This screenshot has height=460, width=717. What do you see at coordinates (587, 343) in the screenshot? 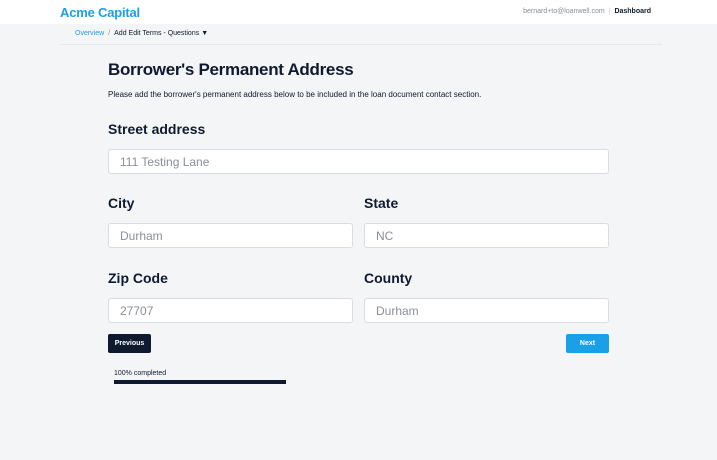
I see `next-button: Next` at bounding box center [587, 343].